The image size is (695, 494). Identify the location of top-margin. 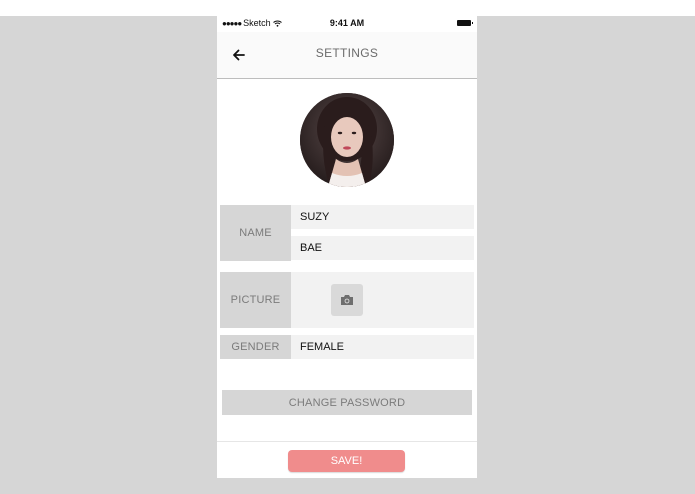
(347, 8).